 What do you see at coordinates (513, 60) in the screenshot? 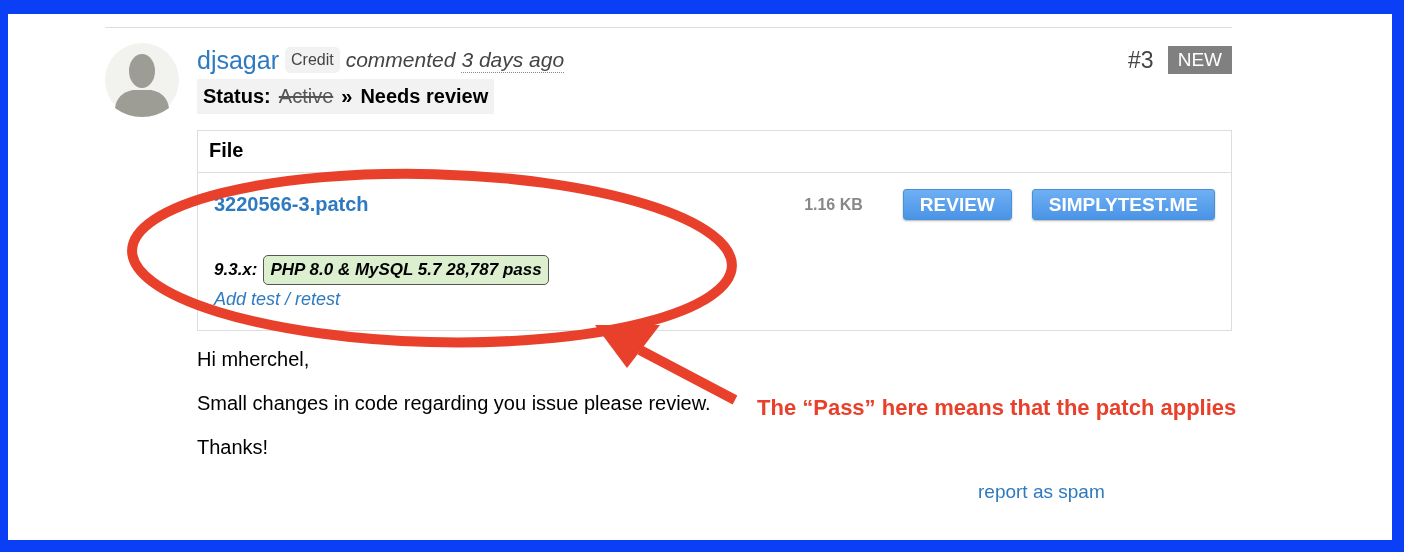
I see `comment-time: 3 days ago` at bounding box center [513, 60].